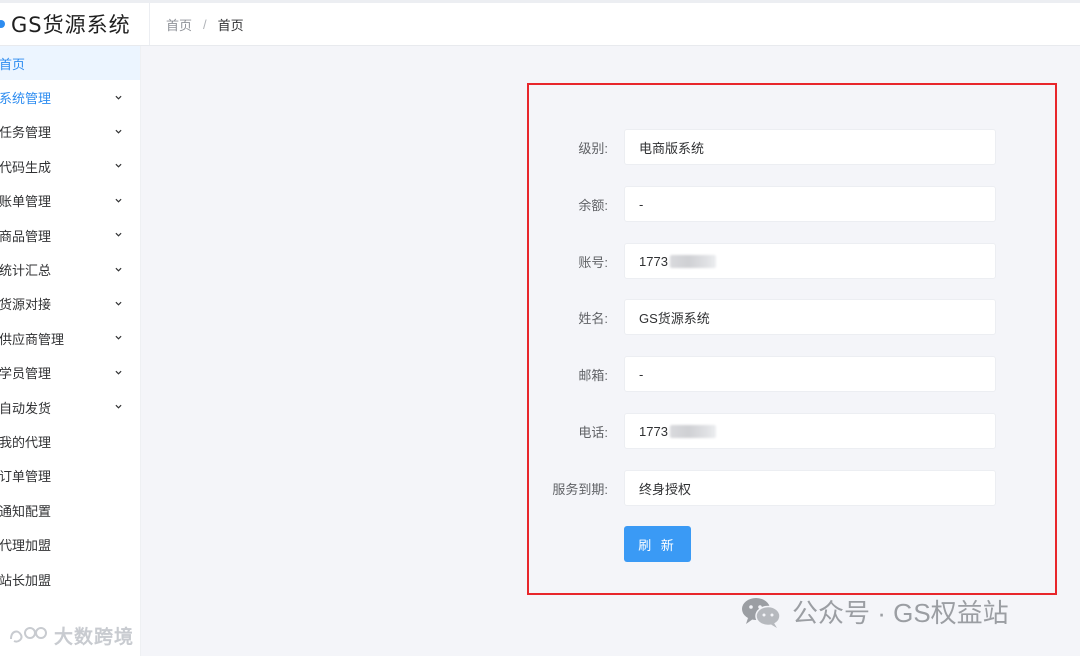  What do you see at coordinates (810, 204) in the screenshot?
I see `balance-field: -` at bounding box center [810, 204].